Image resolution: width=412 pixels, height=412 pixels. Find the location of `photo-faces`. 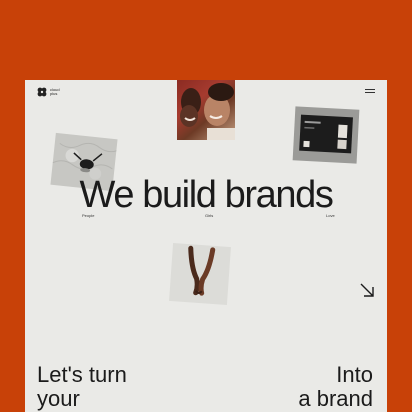

photo-faces is located at coordinates (206, 110).